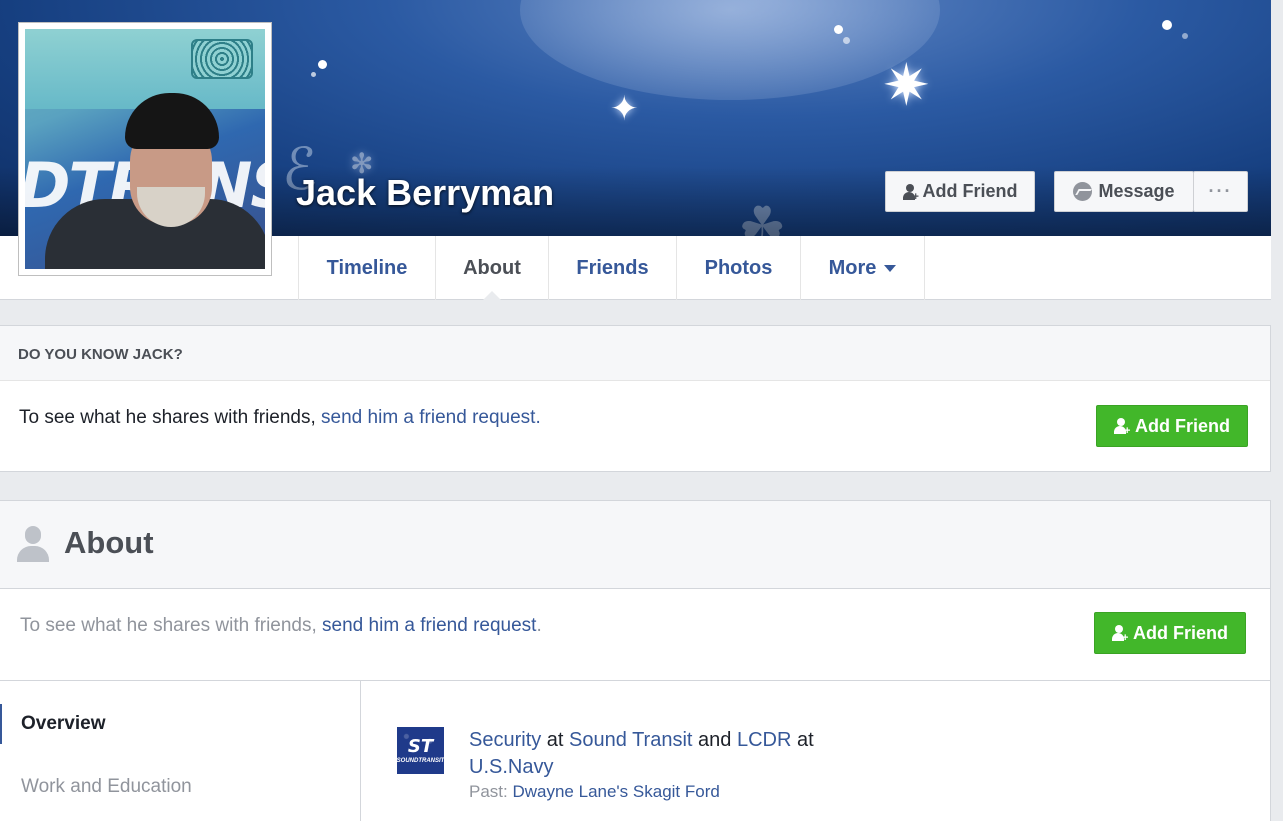  I want to click on cover-glow, so click(730, 50).